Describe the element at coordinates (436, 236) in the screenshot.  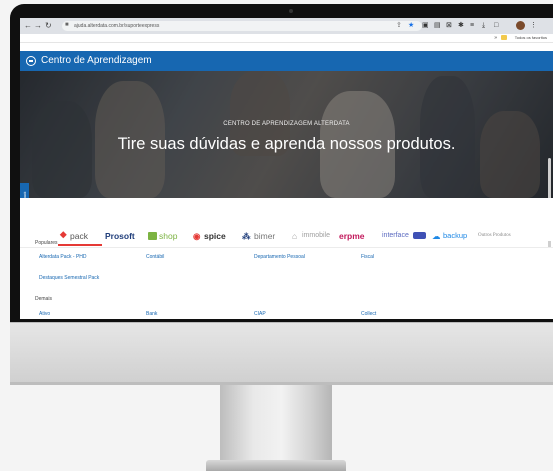
I see `cloud-icon: ☁` at that location.